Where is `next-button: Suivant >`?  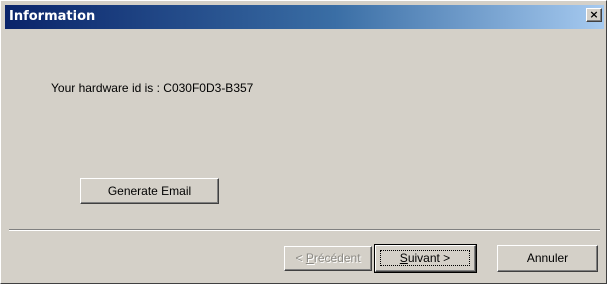 next-button: Suivant > is located at coordinates (425, 258).